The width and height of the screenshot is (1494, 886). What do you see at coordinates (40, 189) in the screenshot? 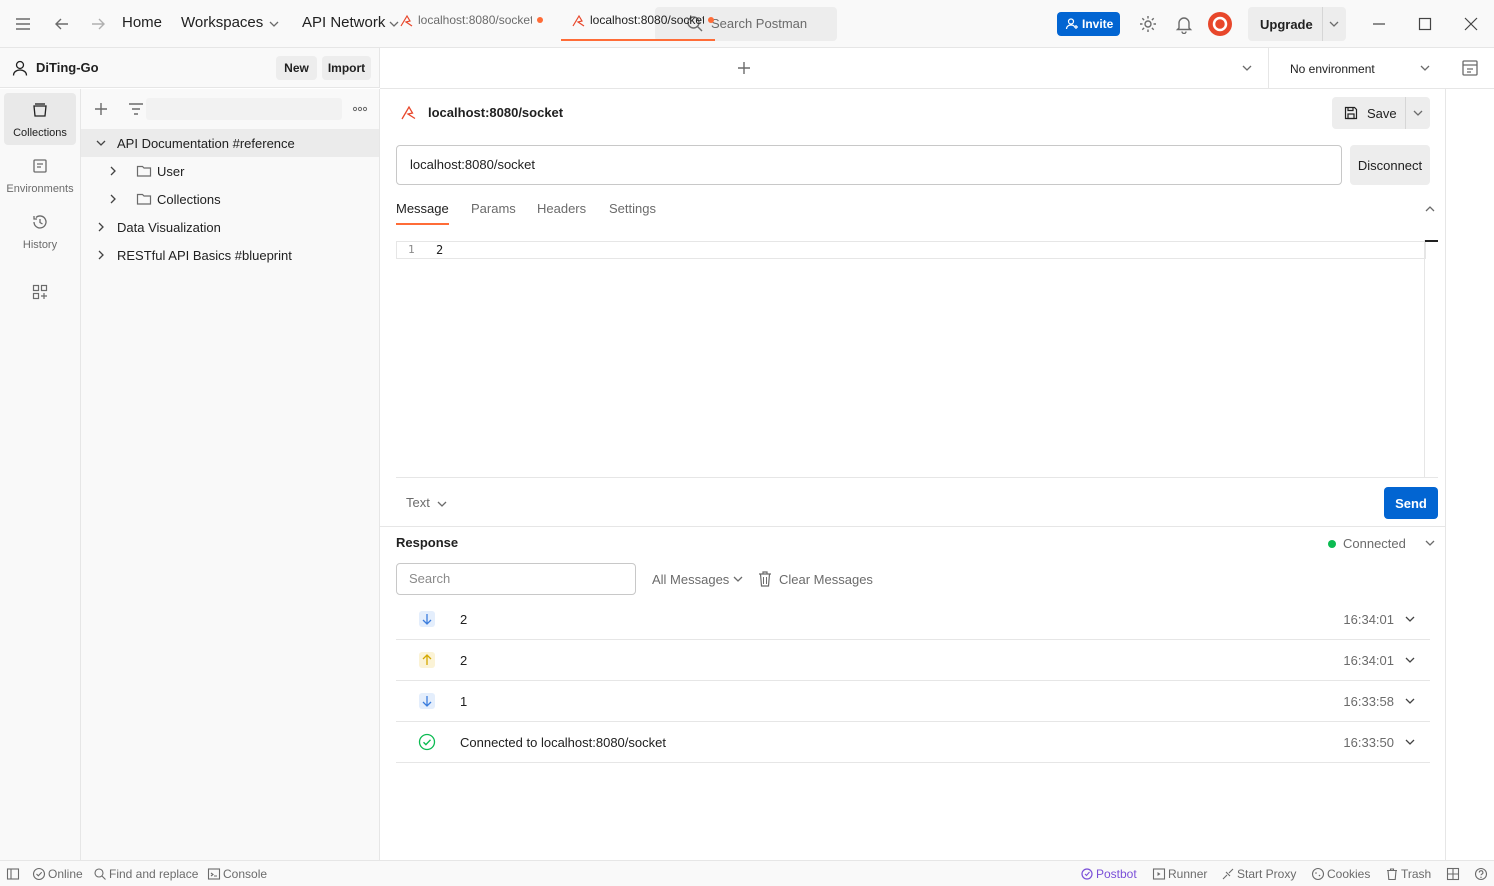
I see `rail-label: Environments` at bounding box center [40, 189].